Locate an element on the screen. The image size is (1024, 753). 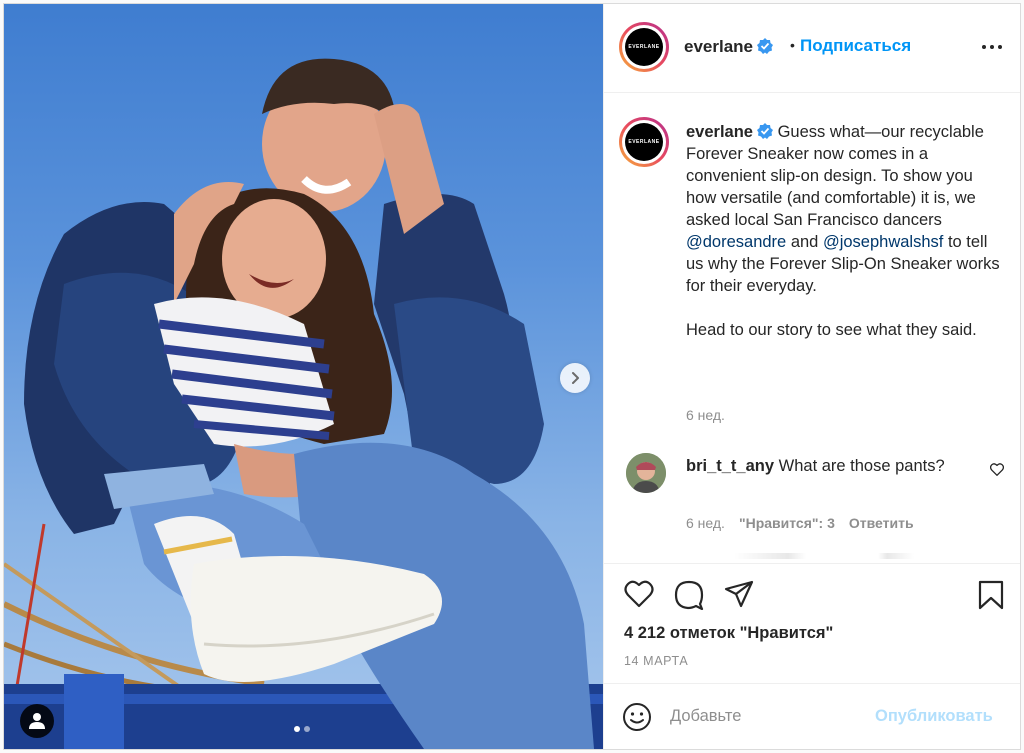
comment-text: What are those pants? is located at coordinates (861, 466).